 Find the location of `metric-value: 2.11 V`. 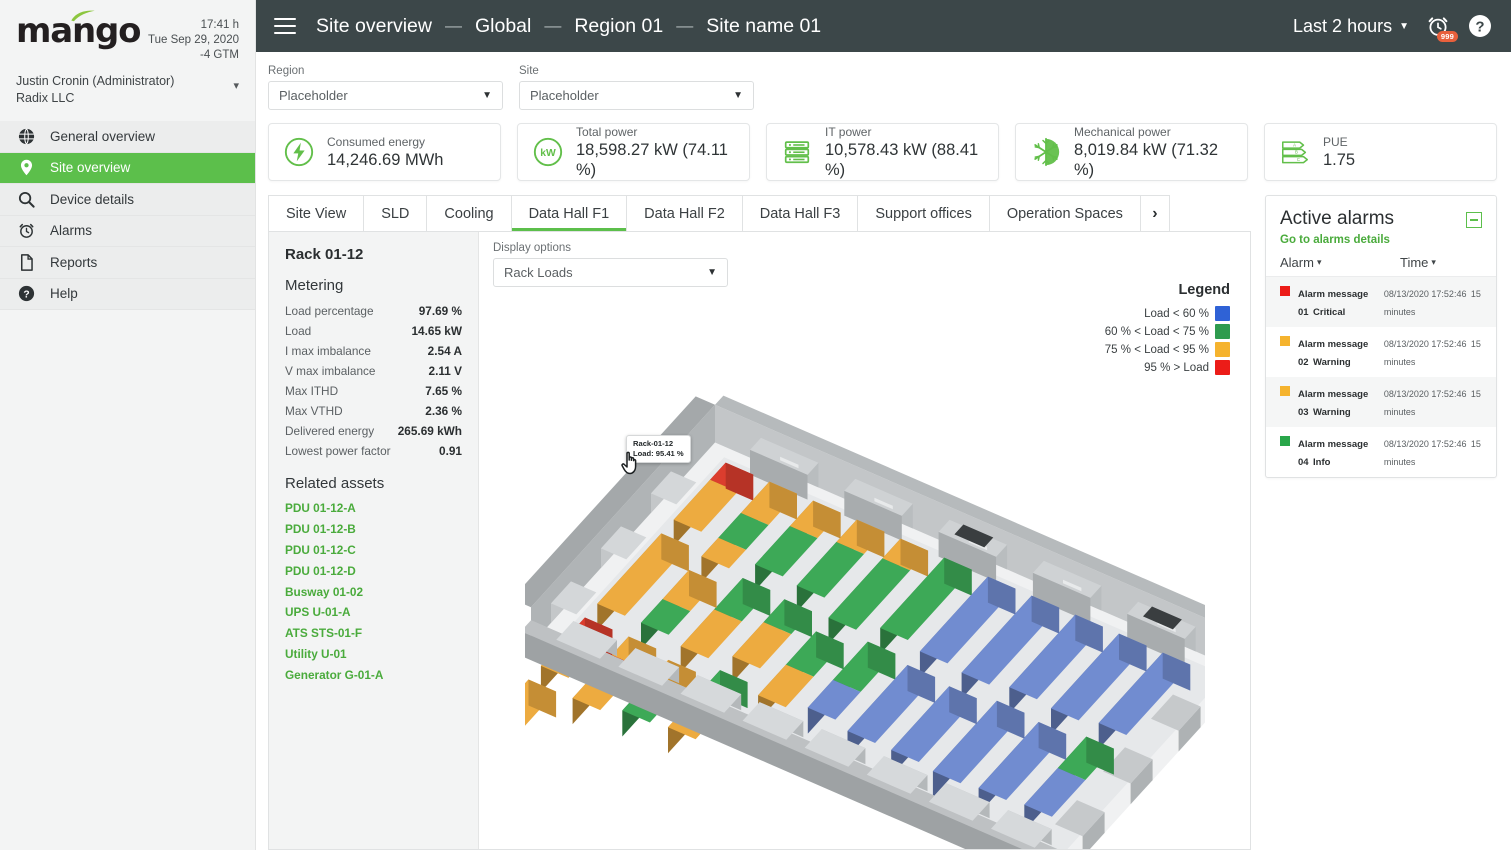

metric-value: 2.11 V is located at coordinates (445, 371).